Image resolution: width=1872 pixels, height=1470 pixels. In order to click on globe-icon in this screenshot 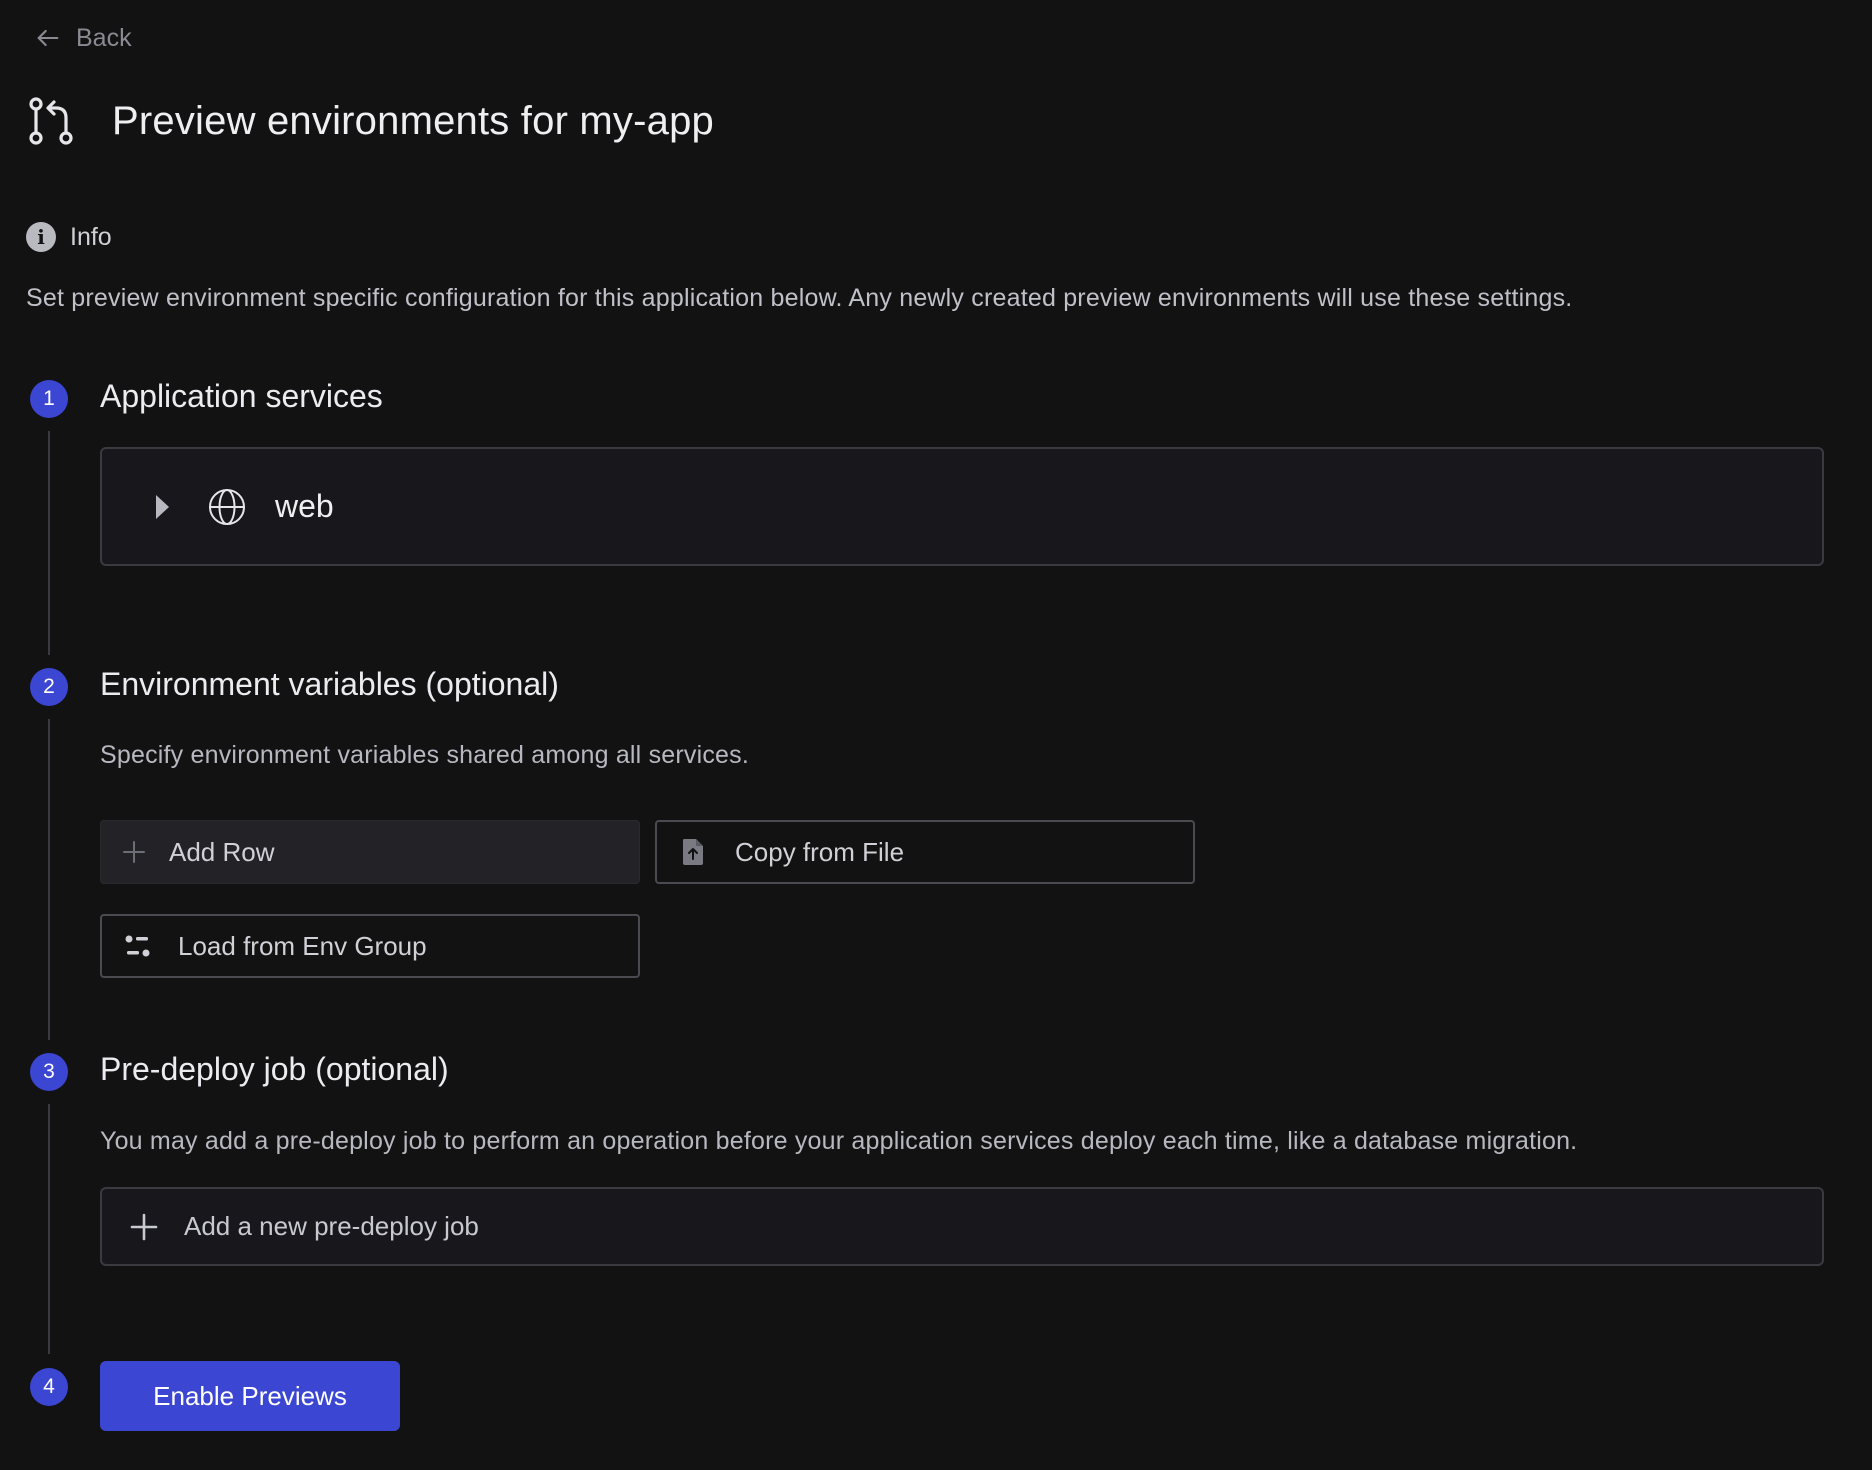, I will do `click(227, 506)`.